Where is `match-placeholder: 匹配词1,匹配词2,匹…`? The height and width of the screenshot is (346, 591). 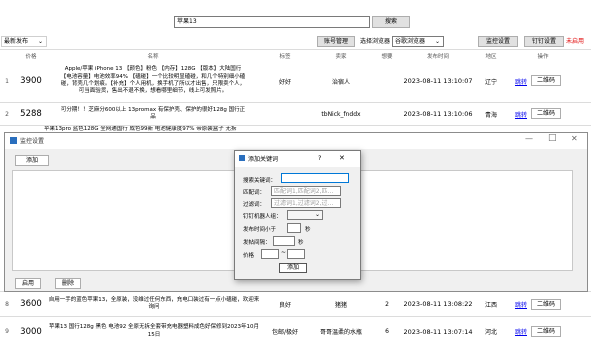
match-placeholder: 匹配词1,匹配词2,匹… is located at coordinates (304, 191).